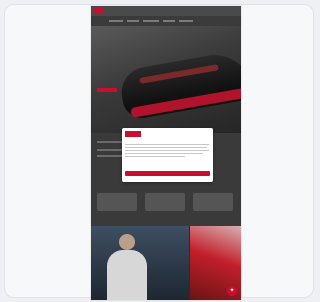 This screenshot has height=302, width=320. Describe the element at coordinates (127, 242) in the screenshot. I see `person-head` at that location.